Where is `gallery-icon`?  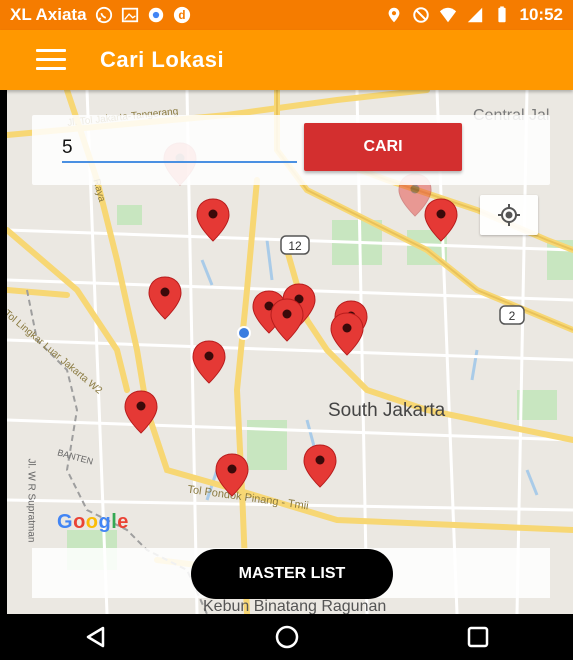 gallery-icon is located at coordinates (129, 15).